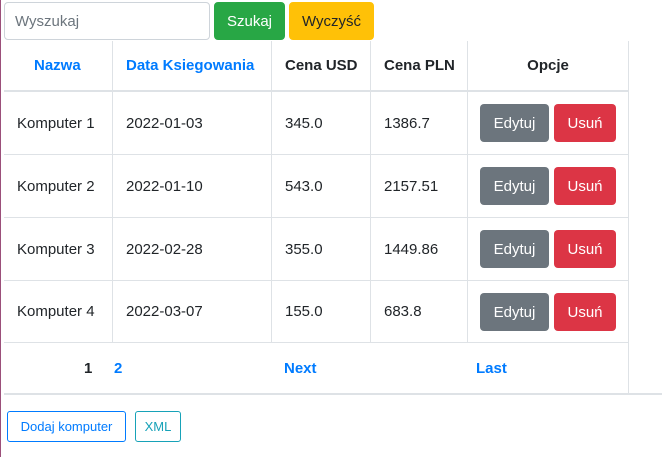 This screenshot has height=457, width=662. What do you see at coordinates (192, 66) in the screenshot?
I see `header-data-ksiegowania: Data Ksiegowania` at bounding box center [192, 66].